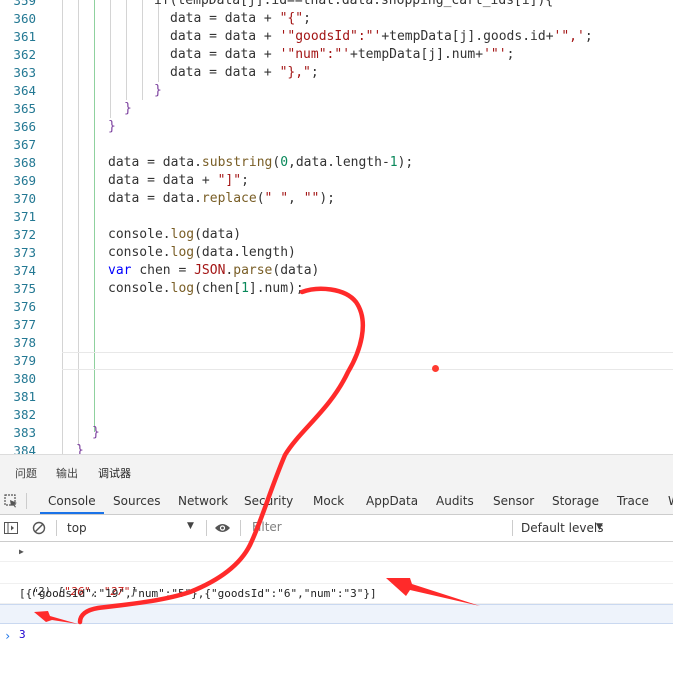 The width and height of the screenshot is (673, 675). What do you see at coordinates (336, 91) in the screenshot?
I see `code-line: 364}` at bounding box center [336, 91].